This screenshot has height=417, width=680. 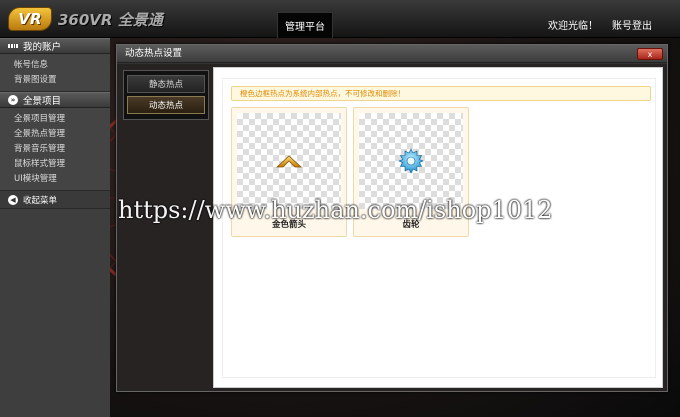 What do you see at coordinates (166, 84) in the screenshot?
I see `tab-static-hotspot: 静态热点` at bounding box center [166, 84].